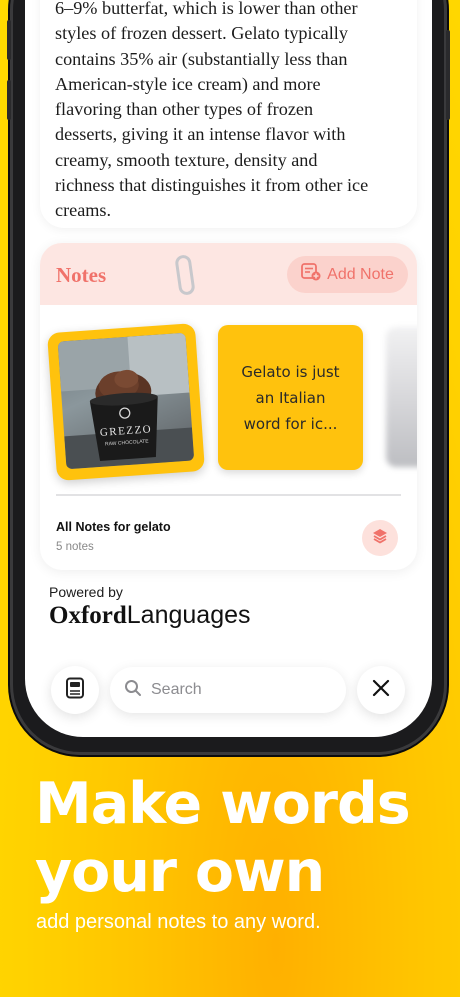 The image size is (460, 997). What do you see at coordinates (88, 615) in the screenshot?
I see `logo-bold: Oxford` at bounding box center [88, 615].